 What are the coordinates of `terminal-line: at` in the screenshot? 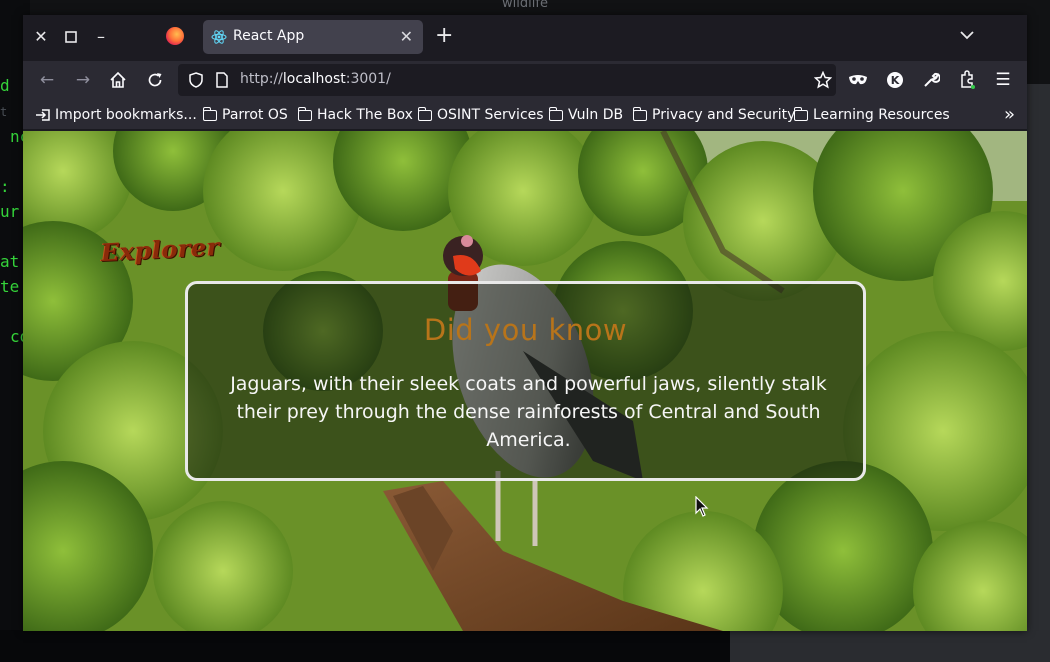 It's located at (10, 261).